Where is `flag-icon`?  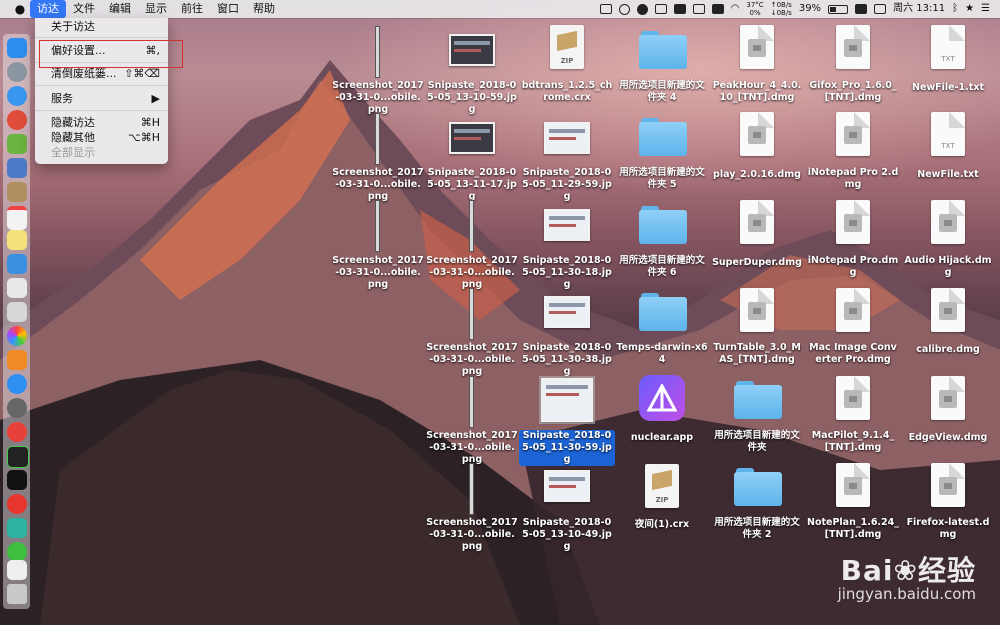 flag-icon is located at coordinates (880, 9).